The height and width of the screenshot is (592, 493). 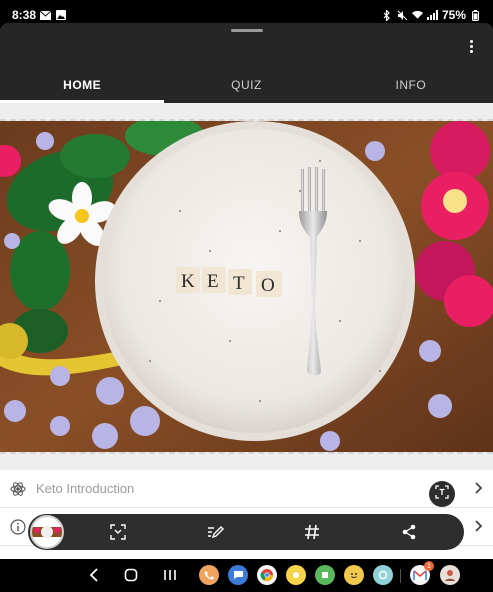 I want to click on tab-home: HOME, so click(x=82, y=85).